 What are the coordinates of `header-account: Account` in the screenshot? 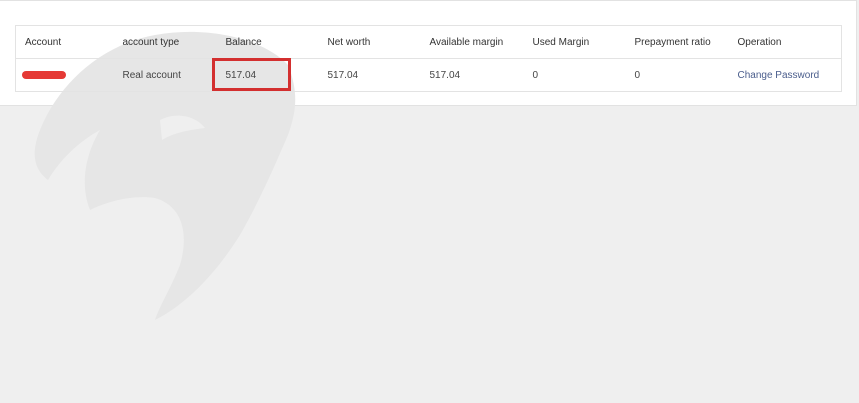 It's located at (64, 42).